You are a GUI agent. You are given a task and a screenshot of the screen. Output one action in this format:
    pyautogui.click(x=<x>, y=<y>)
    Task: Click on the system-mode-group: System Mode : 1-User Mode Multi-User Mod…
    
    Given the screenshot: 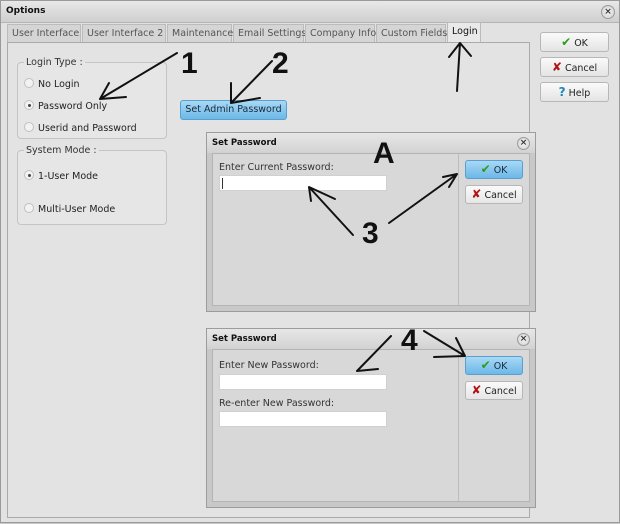 What is the action you would take?
    pyautogui.click(x=92, y=185)
    